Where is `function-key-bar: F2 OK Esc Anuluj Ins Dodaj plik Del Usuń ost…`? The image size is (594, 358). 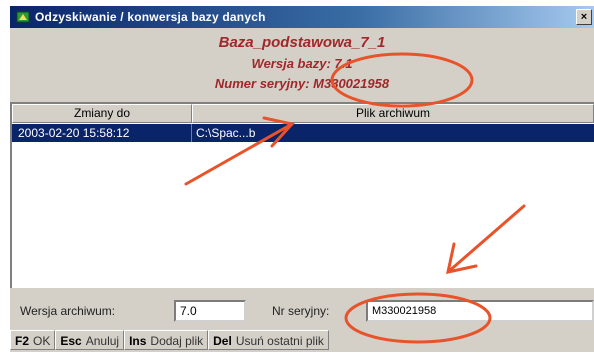 function-key-bar: F2 OK Esc Anuluj Ins Dodaj plik Del Usuń ost… is located at coordinates (302, 341).